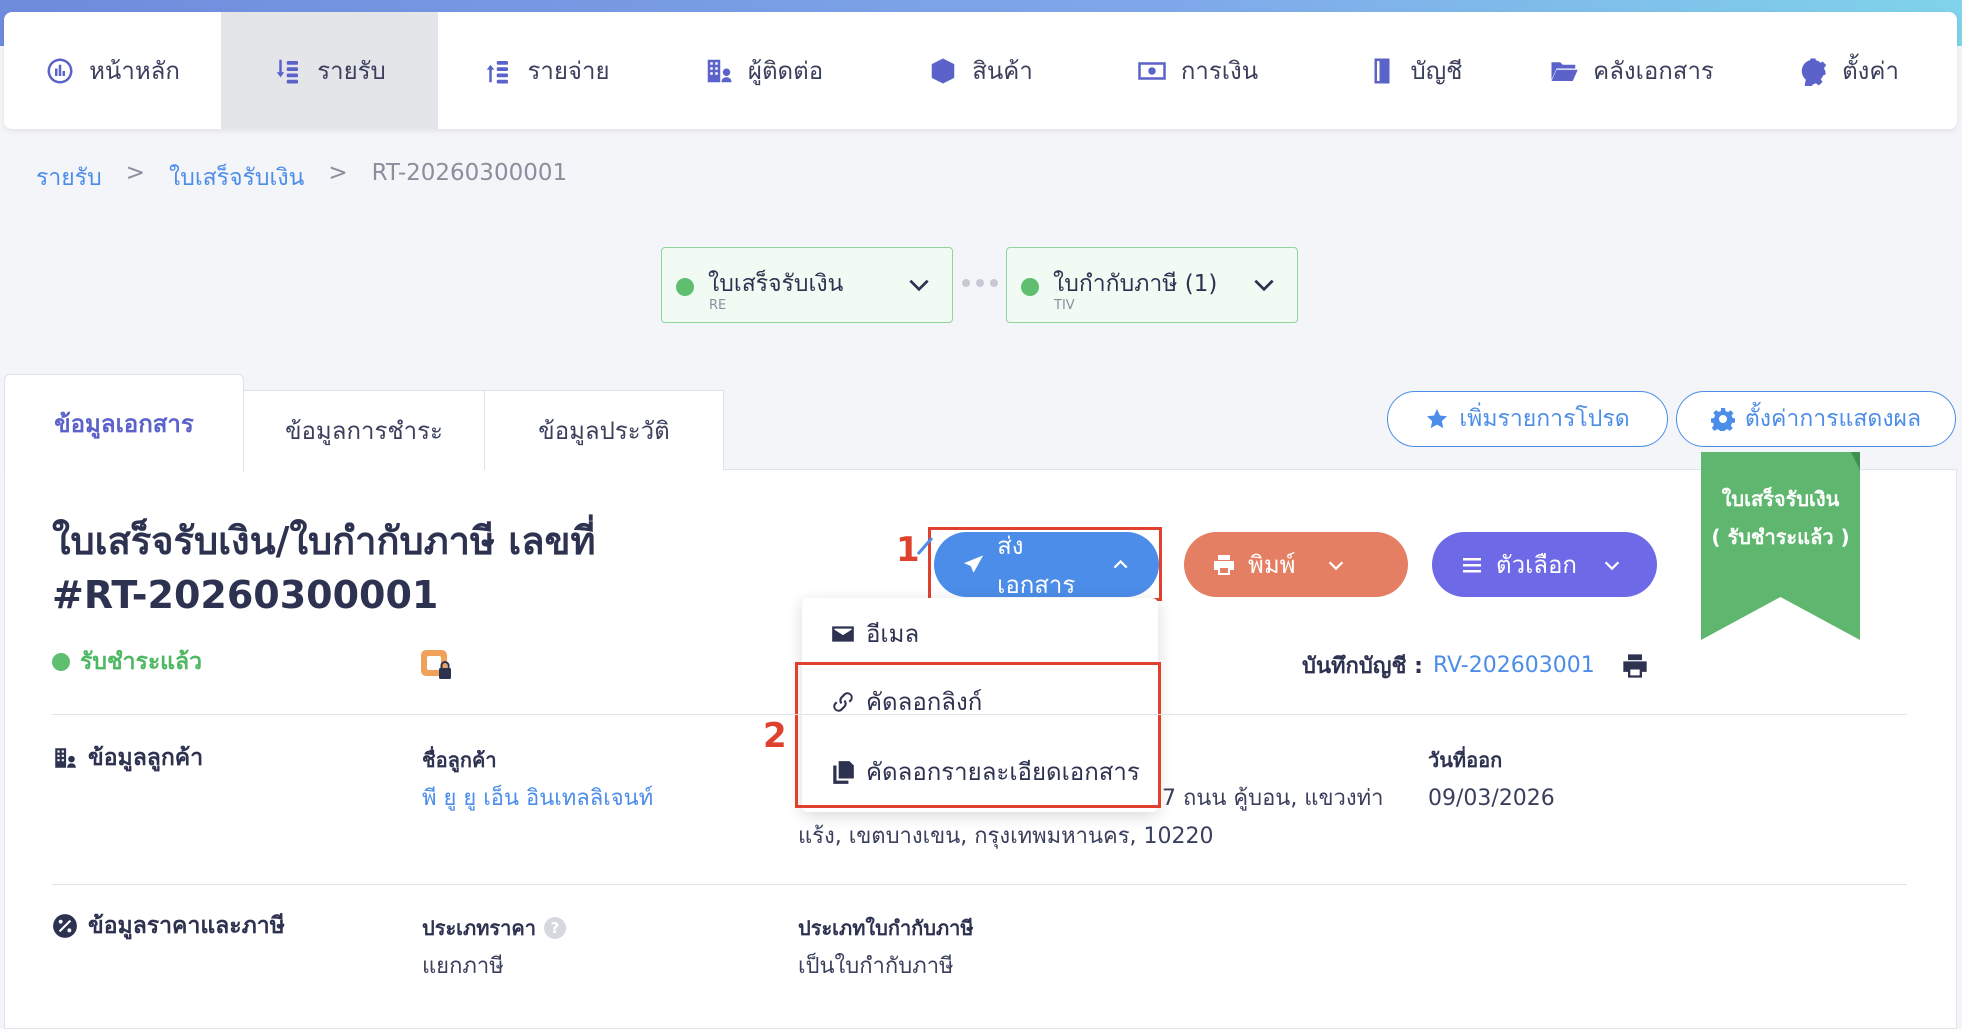 The height and width of the screenshot is (1029, 1962). I want to click on customer-name-link: พี ยู ยู เอ็น อินเทลลิเจนท์, so click(537, 799).